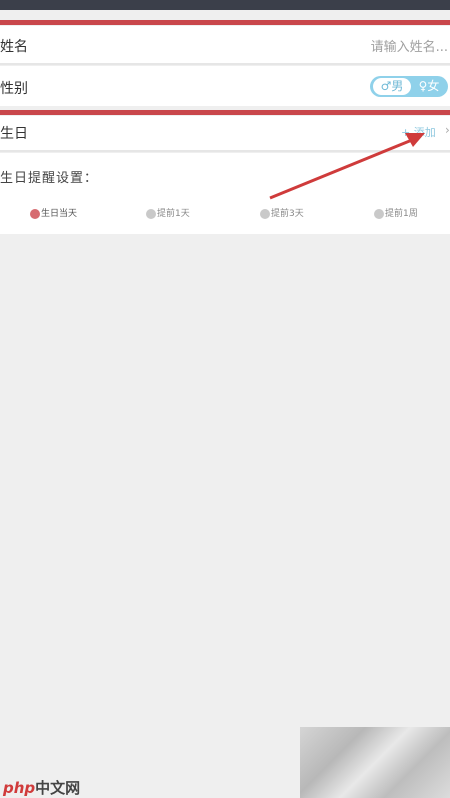 This screenshot has width=450, height=798. What do you see at coordinates (58, 788) in the screenshot?
I see `watermark-site: 中文网` at bounding box center [58, 788].